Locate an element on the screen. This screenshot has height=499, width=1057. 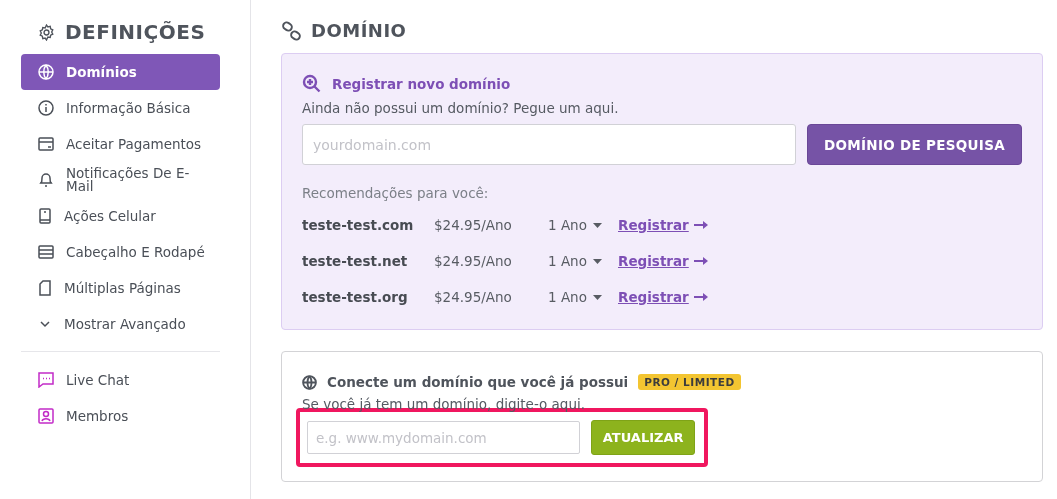
recommendations-label: Recomendações para você: is located at coordinates (396, 193).